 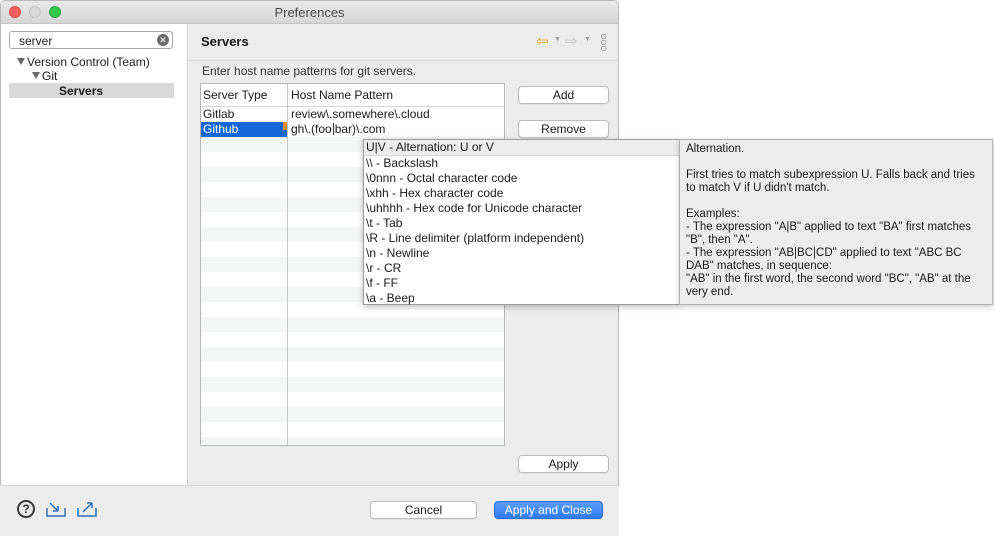 I want to click on popup-item-unicode: \uhhhh - Hex code for Unicode character, so click(x=521, y=208).